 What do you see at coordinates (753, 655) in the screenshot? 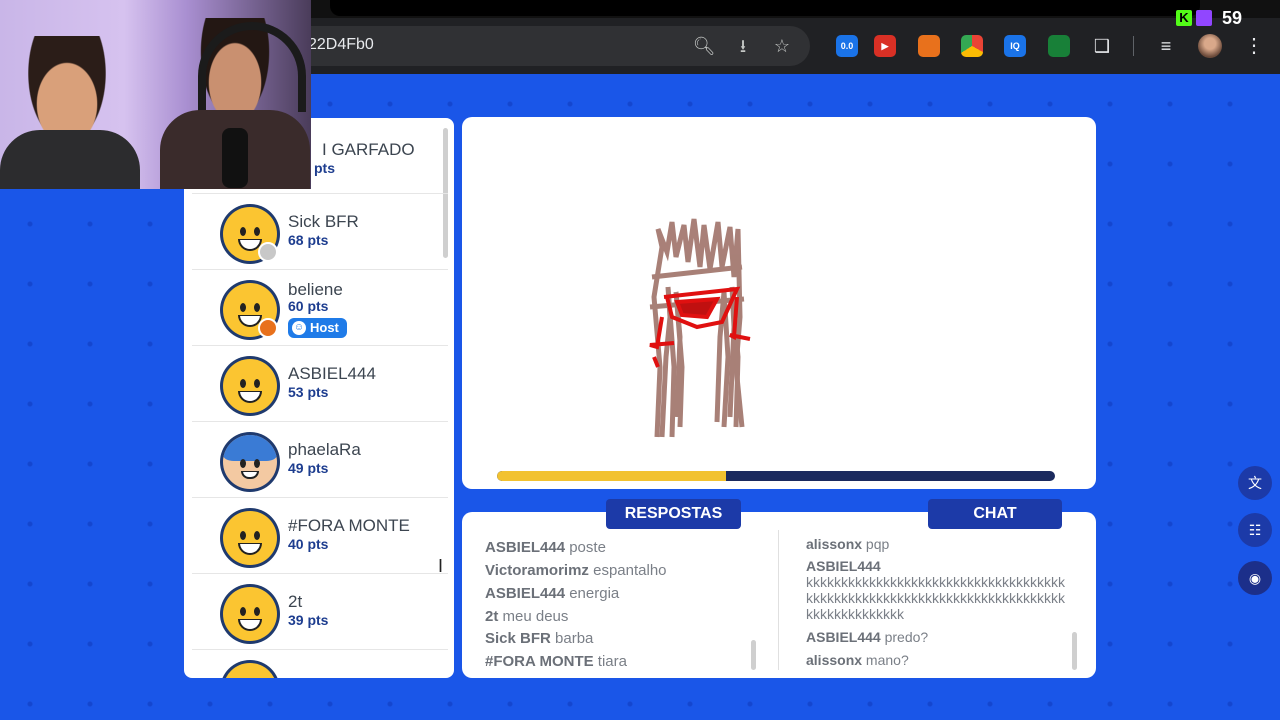
I see `answers-scrollbar` at bounding box center [753, 655].